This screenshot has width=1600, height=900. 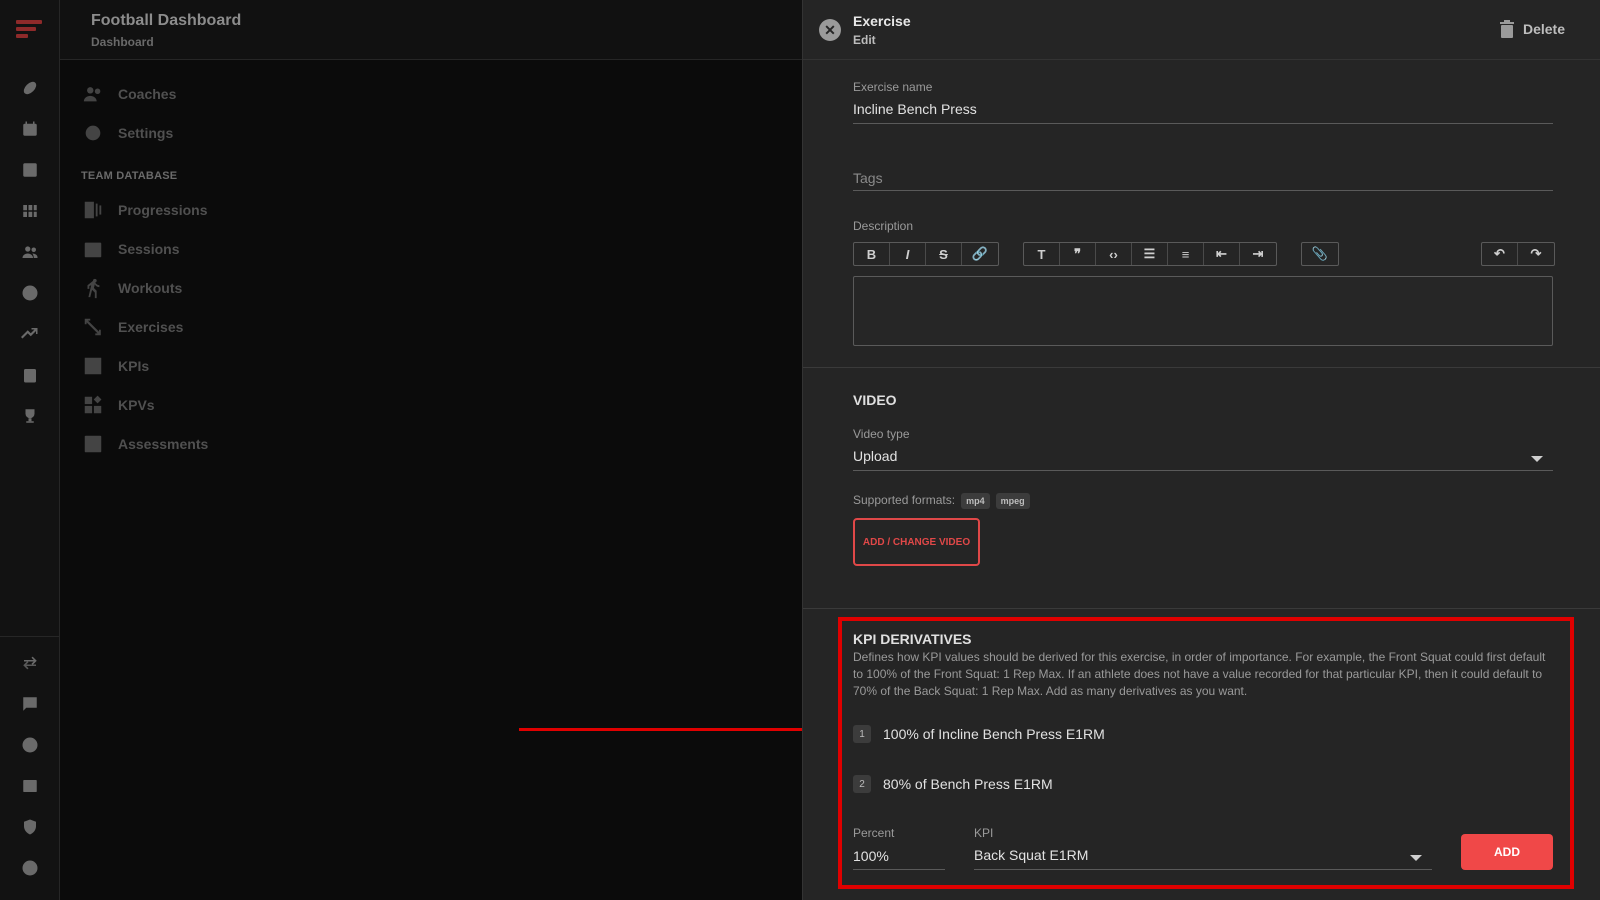 What do you see at coordinates (30, 416) in the screenshot?
I see `trophy-icon` at bounding box center [30, 416].